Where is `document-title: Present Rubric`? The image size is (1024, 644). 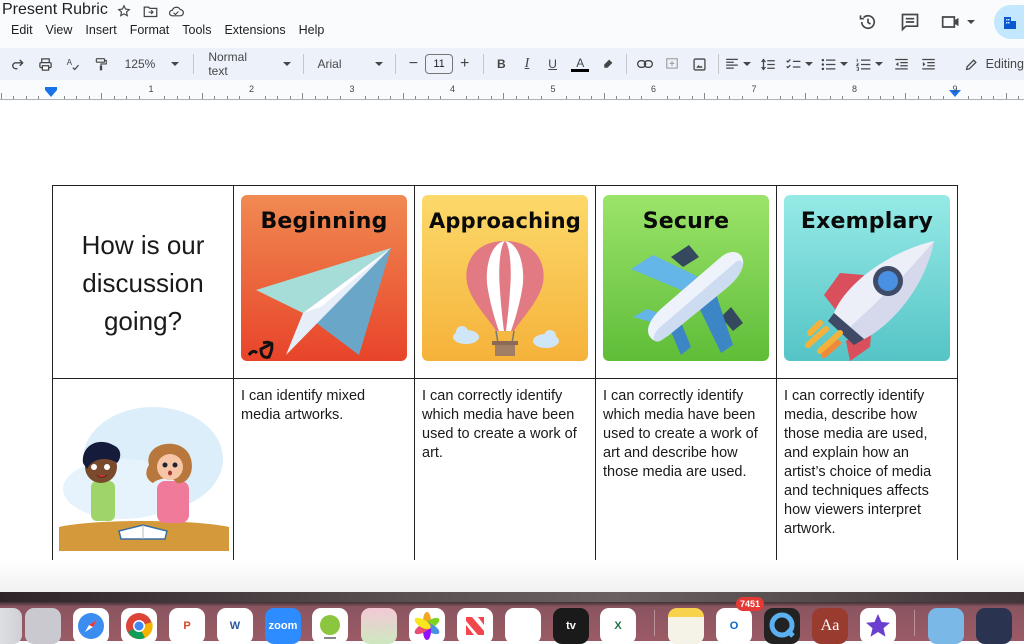
document-title: Present Rubric is located at coordinates (55, 10).